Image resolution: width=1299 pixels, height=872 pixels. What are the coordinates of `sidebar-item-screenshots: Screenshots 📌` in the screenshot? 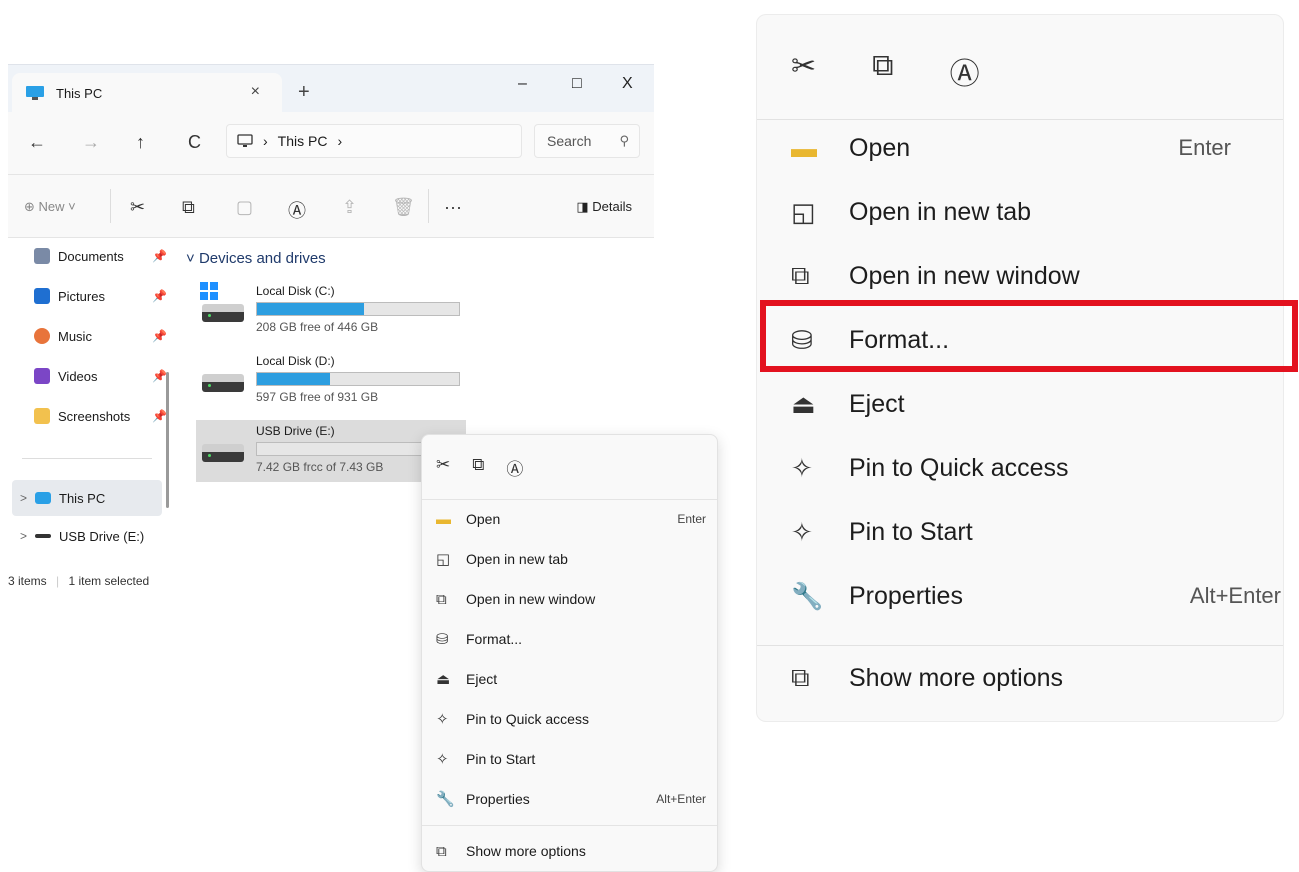 It's located at (100, 416).